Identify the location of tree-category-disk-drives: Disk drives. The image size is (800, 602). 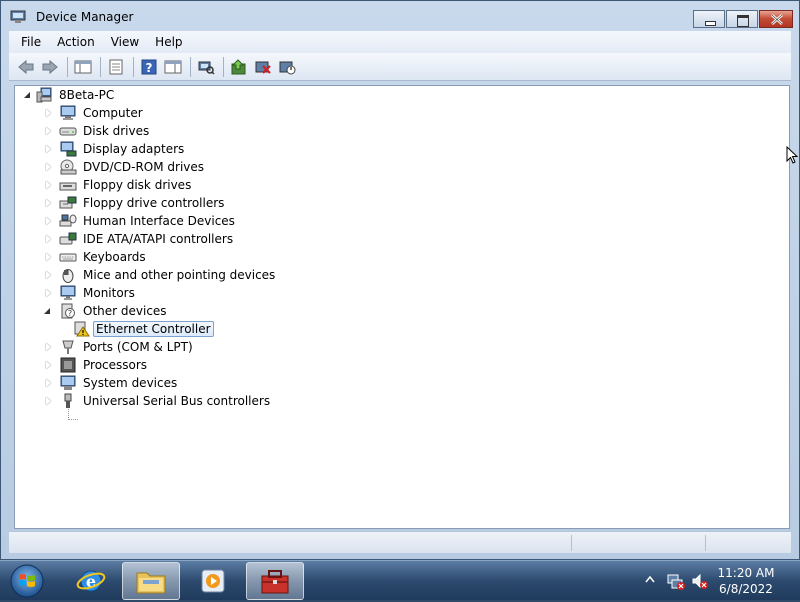
(97, 131).